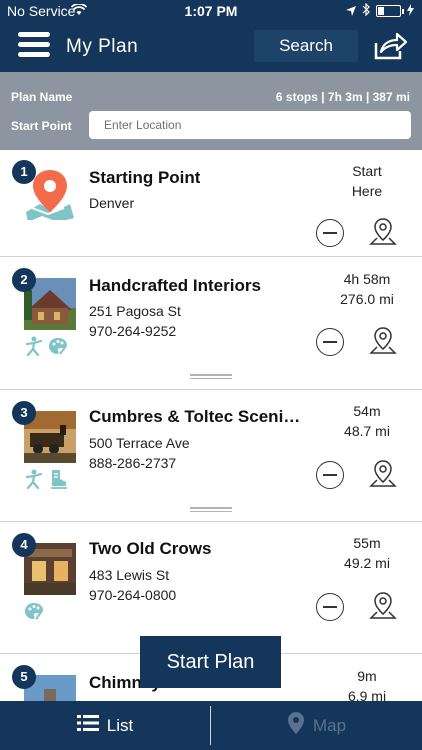 The width and height of the screenshot is (422, 750). Describe the element at coordinates (390, 46) in the screenshot. I see `share-icon` at that location.